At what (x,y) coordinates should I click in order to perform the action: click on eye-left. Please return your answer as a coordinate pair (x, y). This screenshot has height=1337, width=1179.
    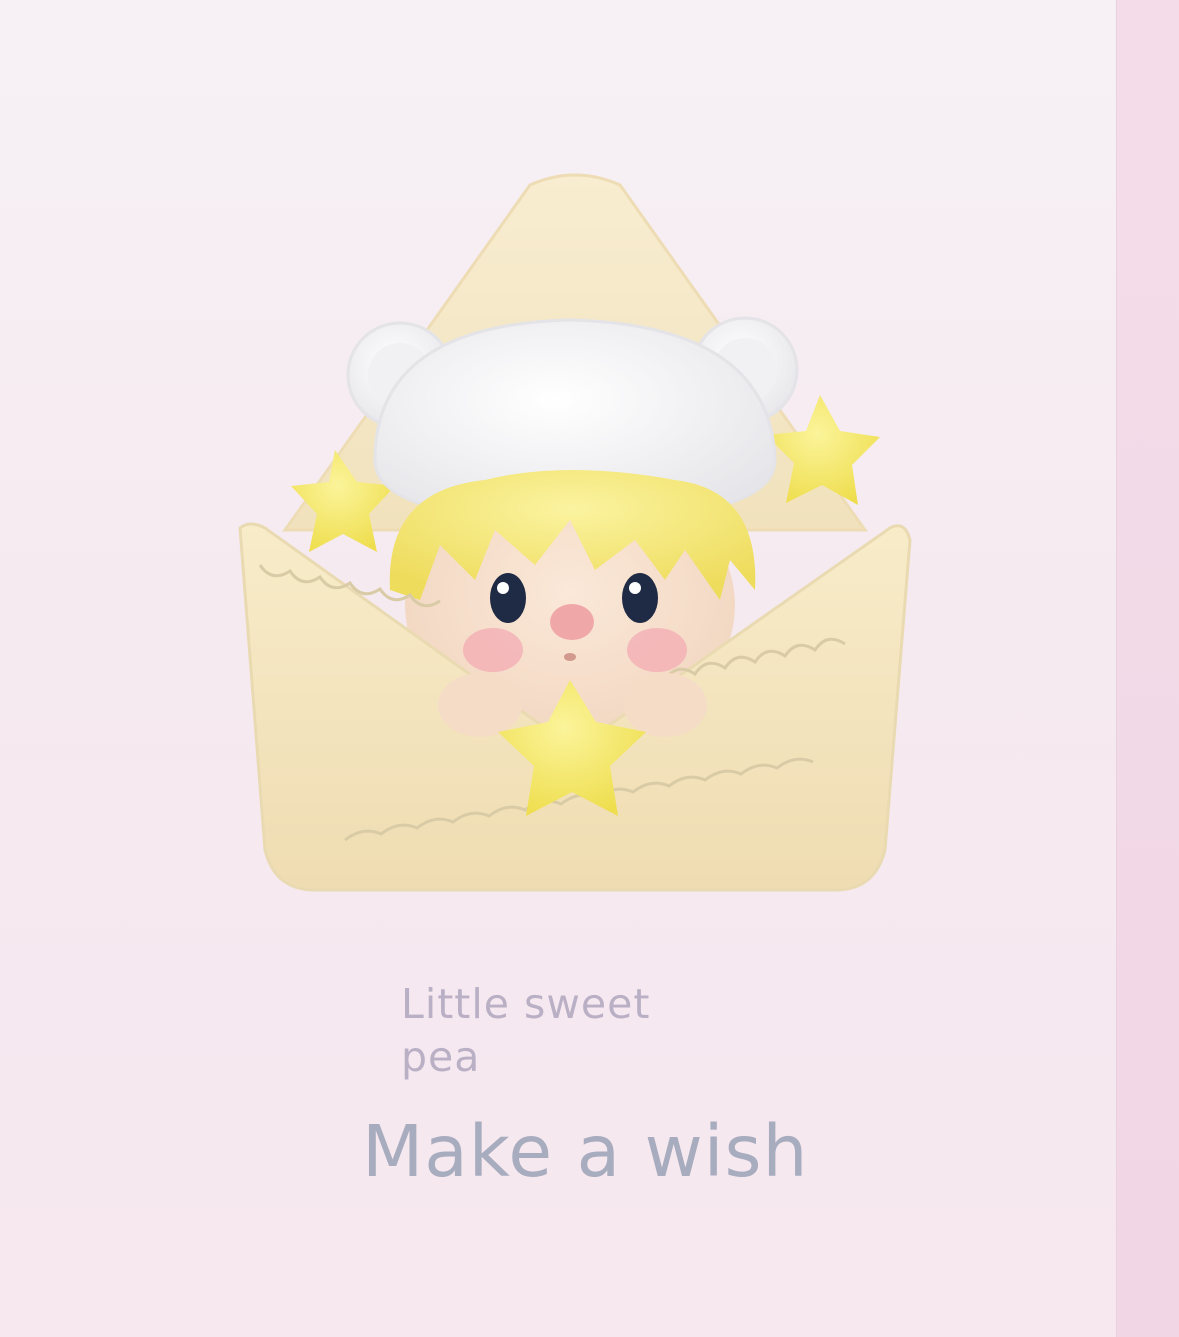
    Looking at the image, I should click on (508, 598).